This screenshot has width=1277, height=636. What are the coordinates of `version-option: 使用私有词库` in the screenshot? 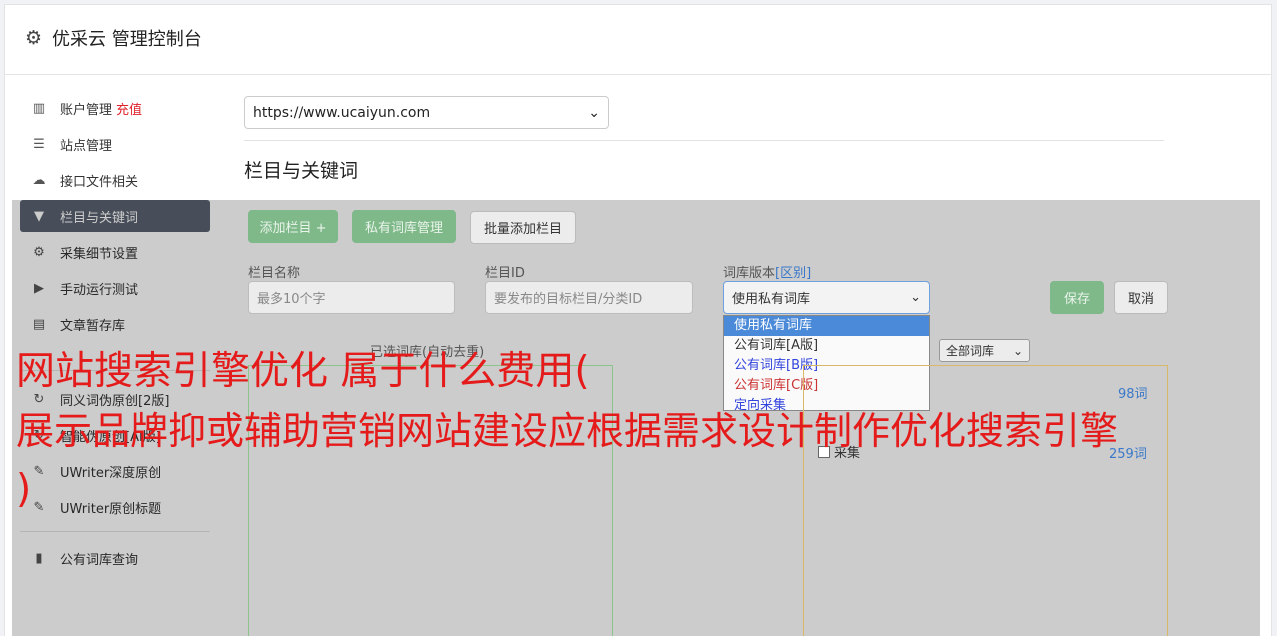 It's located at (826, 326).